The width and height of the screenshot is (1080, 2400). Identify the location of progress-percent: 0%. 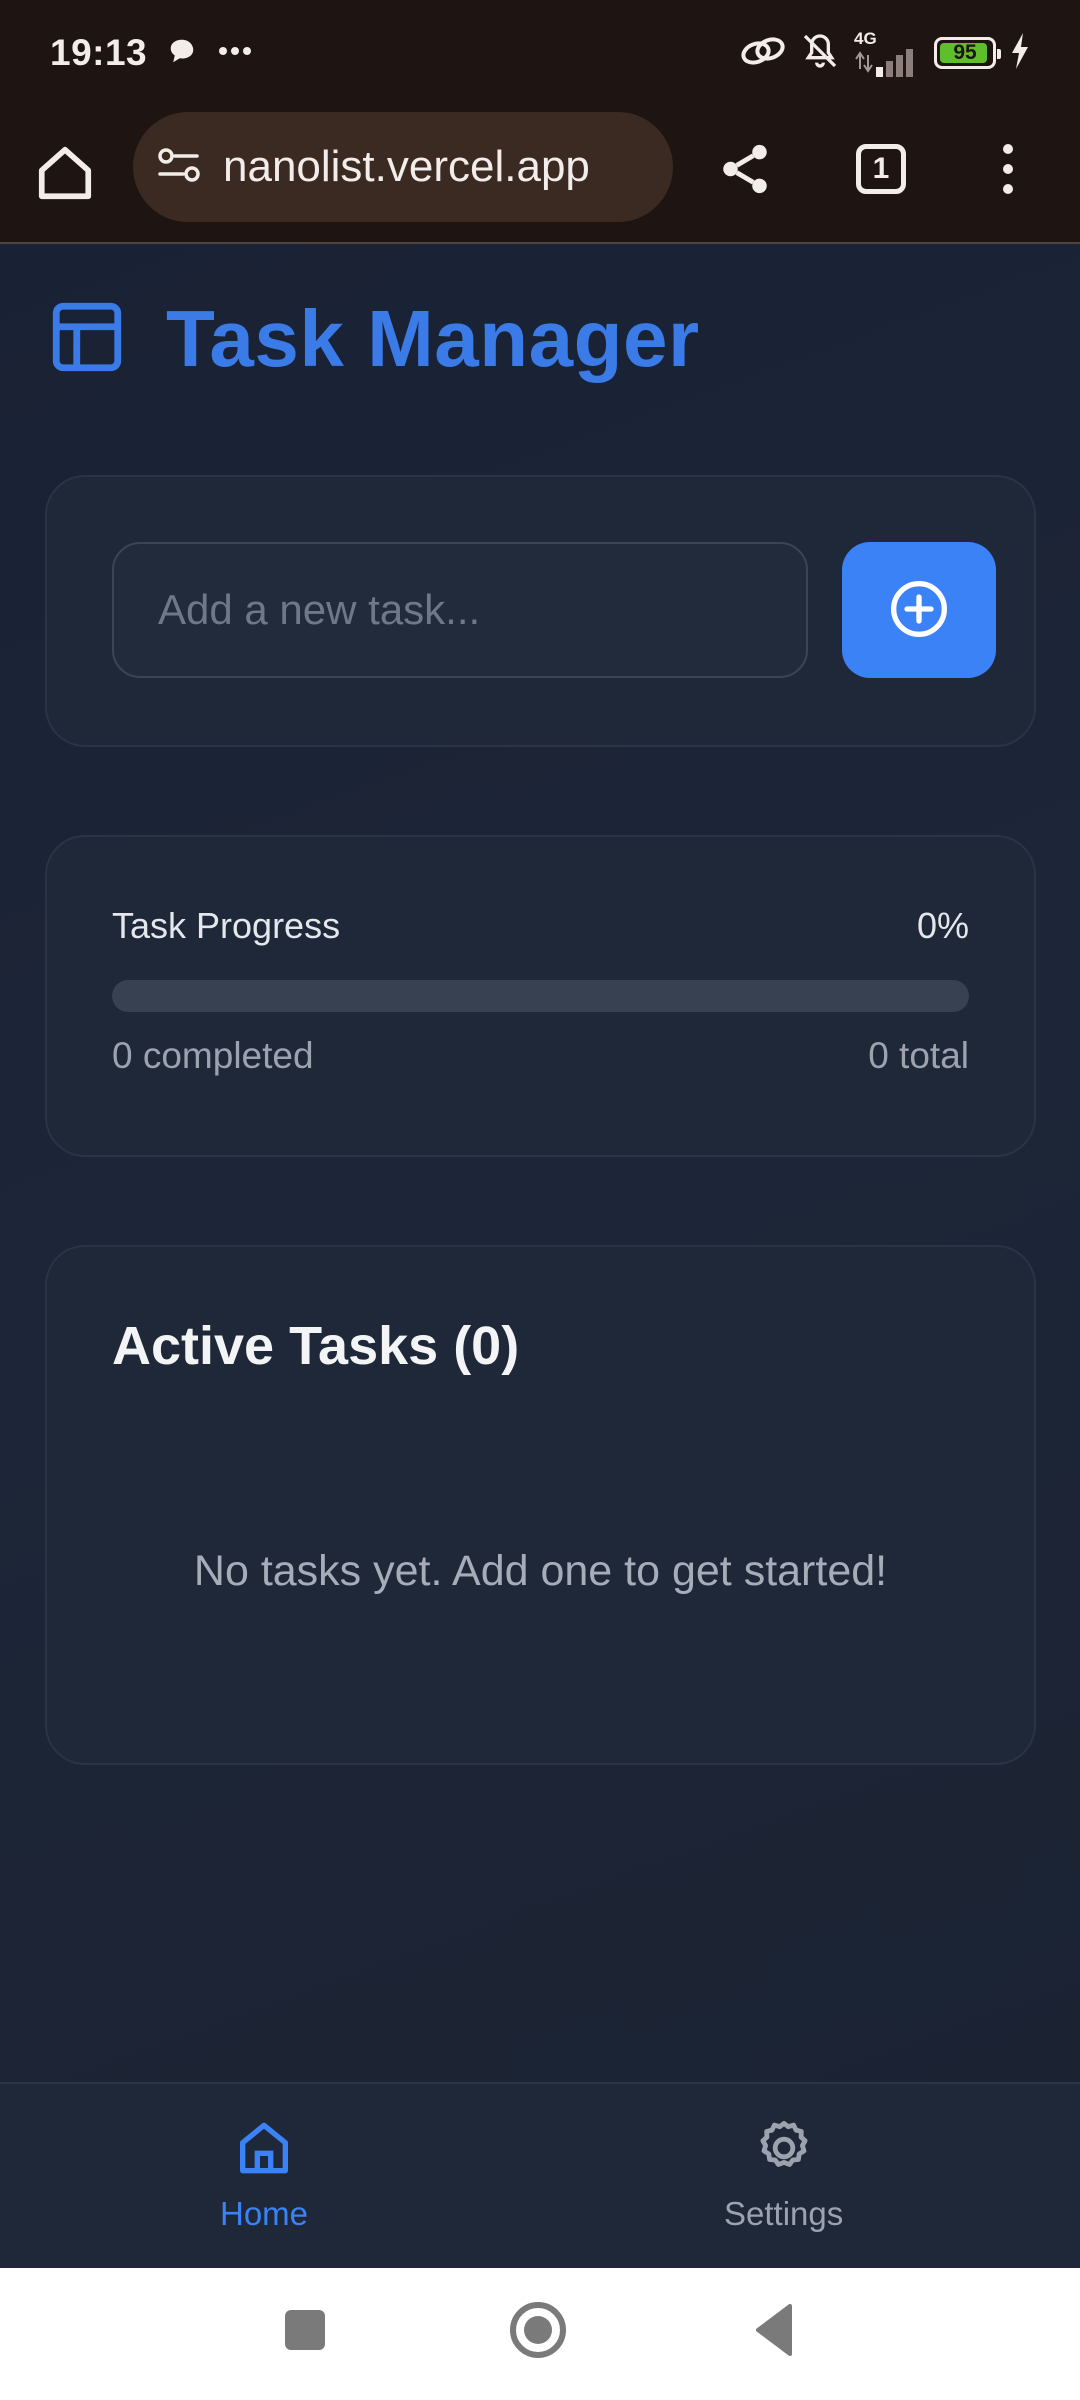
(942, 925).